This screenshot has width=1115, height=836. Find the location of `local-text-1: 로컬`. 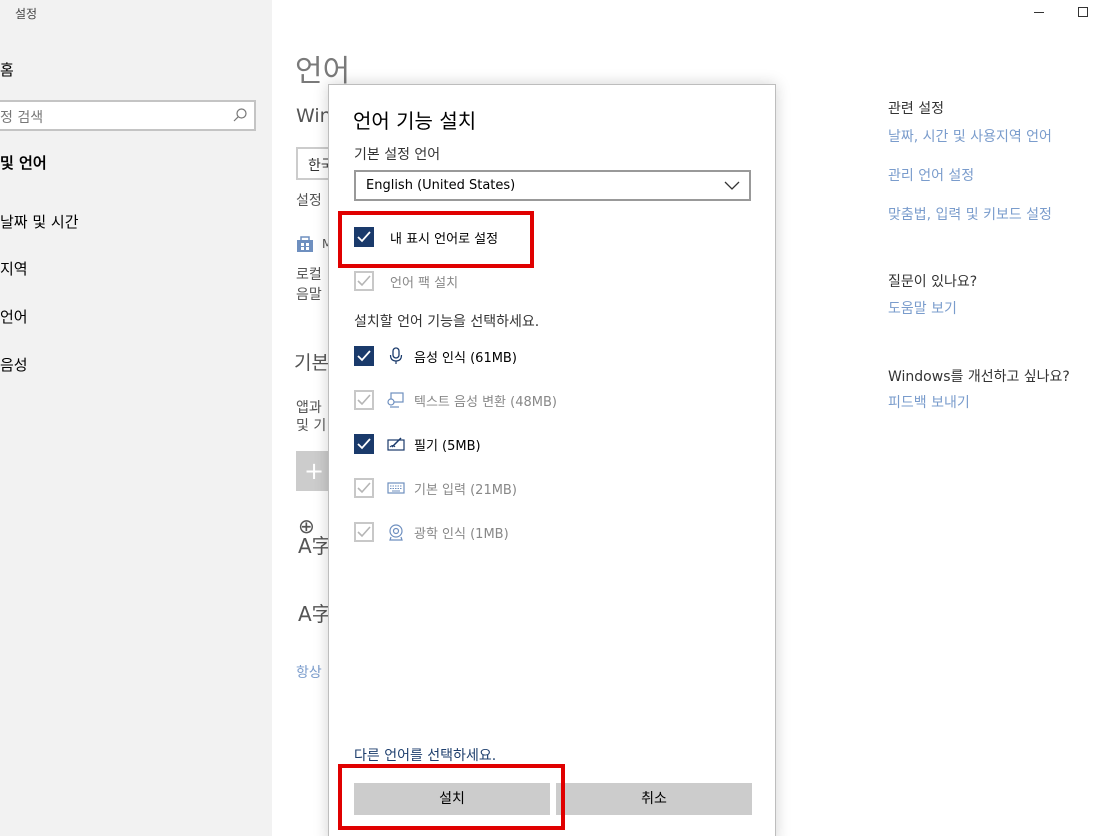

local-text-1: 로컬 is located at coordinates (309, 275).